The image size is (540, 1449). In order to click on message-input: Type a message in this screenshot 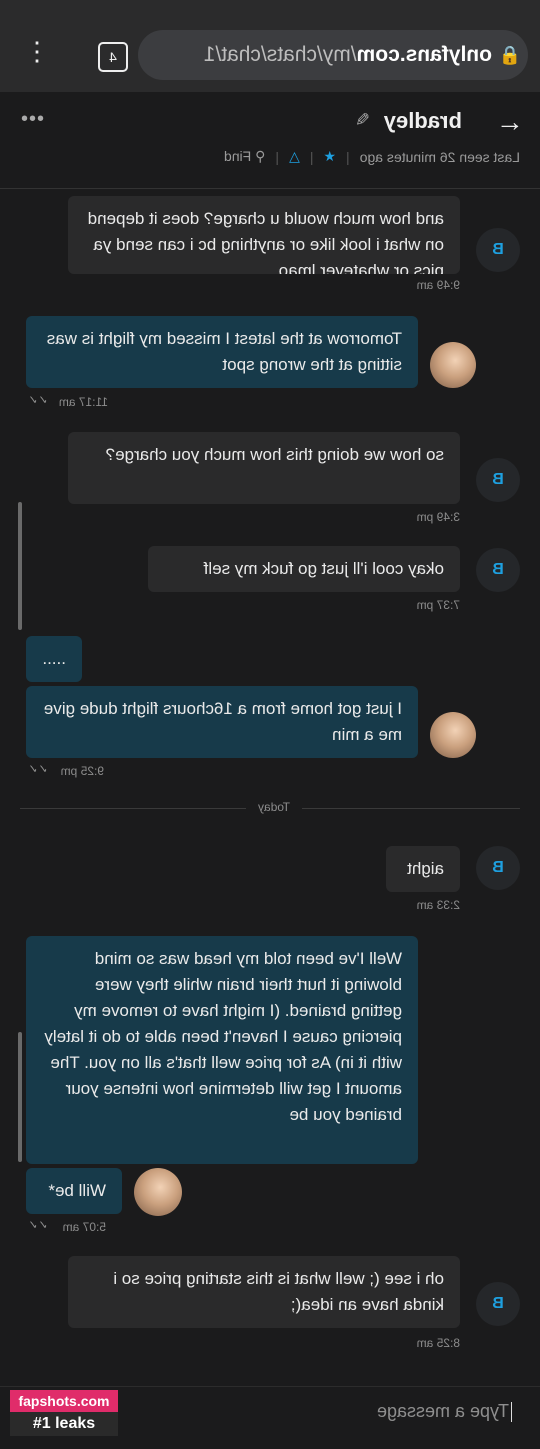, I will do `click(444, 1412)`.